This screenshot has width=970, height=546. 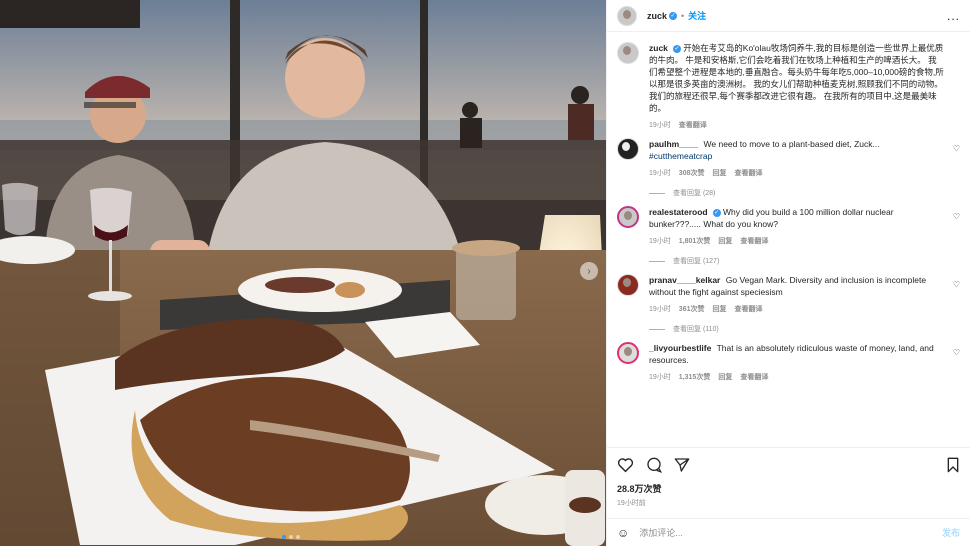 What do you see at coordinates (796, 329) in the screenshot?
I see `view-replies-button: 查看回复 (110)` at bounding box center [796, 329].